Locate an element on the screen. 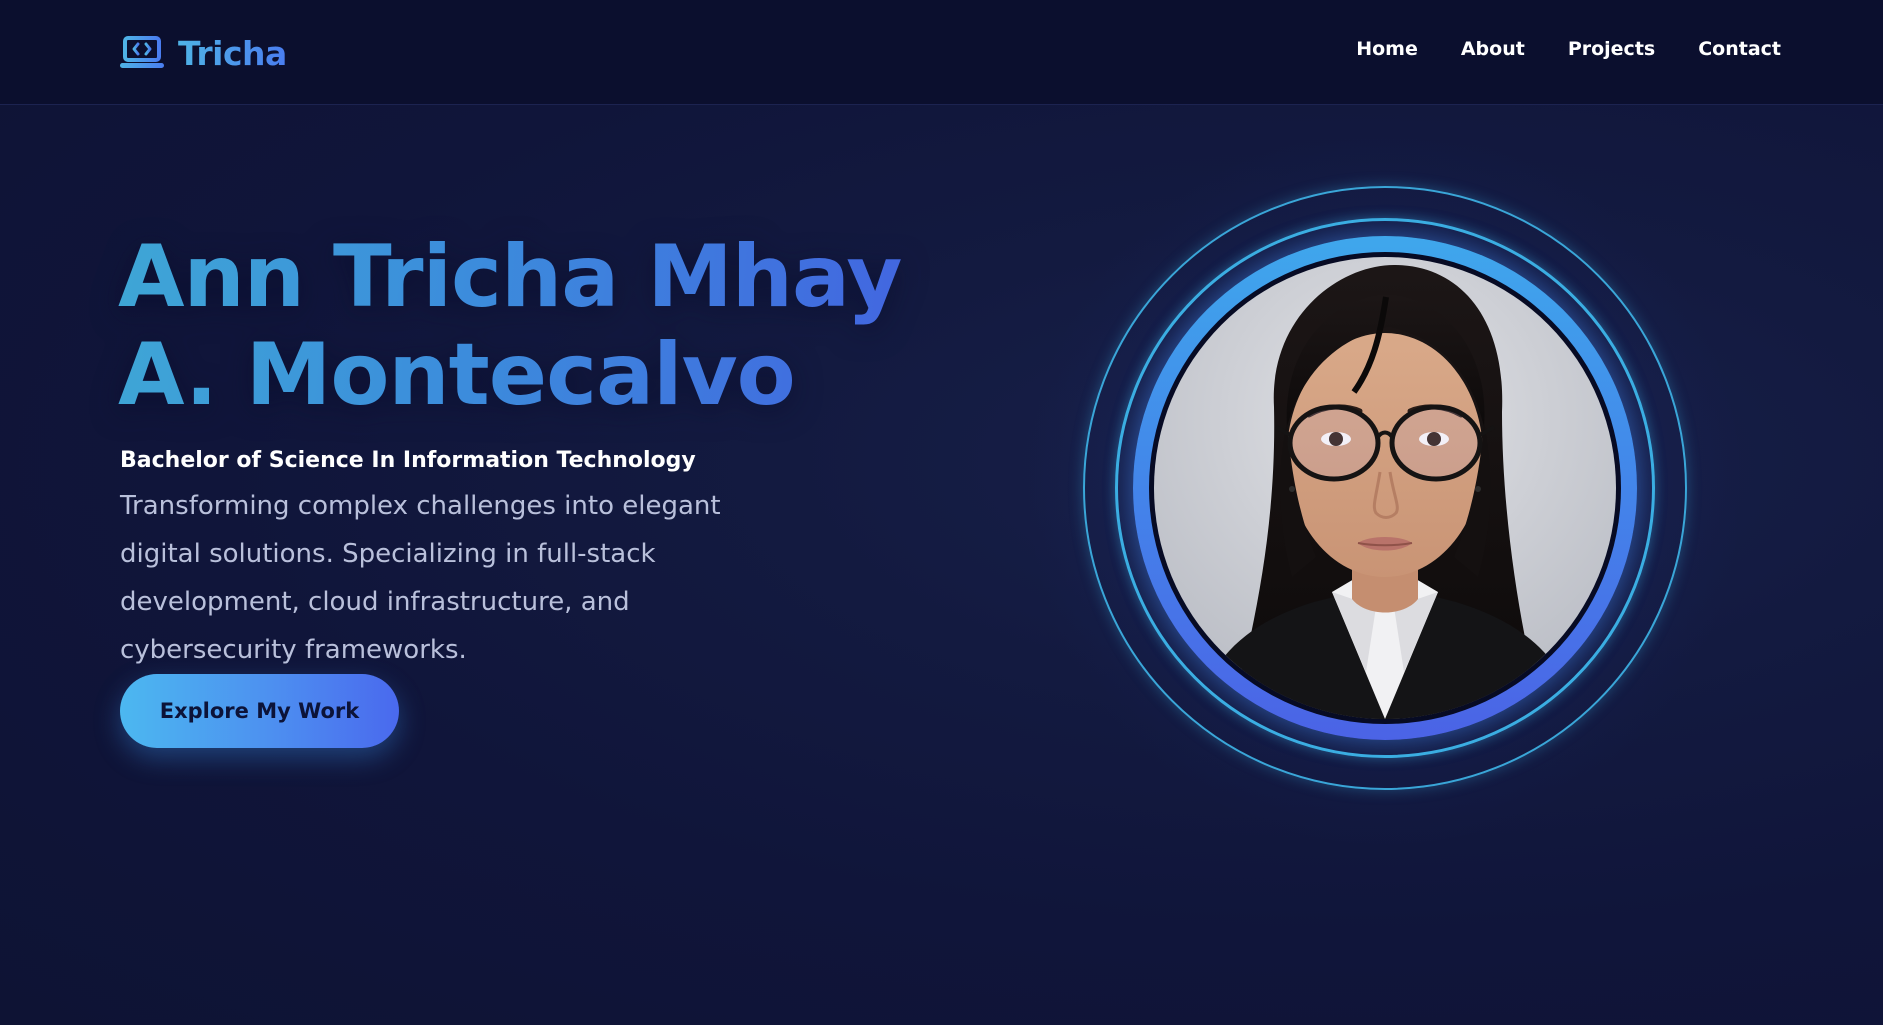  explore-work-button: Explore My Work is located at coordinates (259, 711).